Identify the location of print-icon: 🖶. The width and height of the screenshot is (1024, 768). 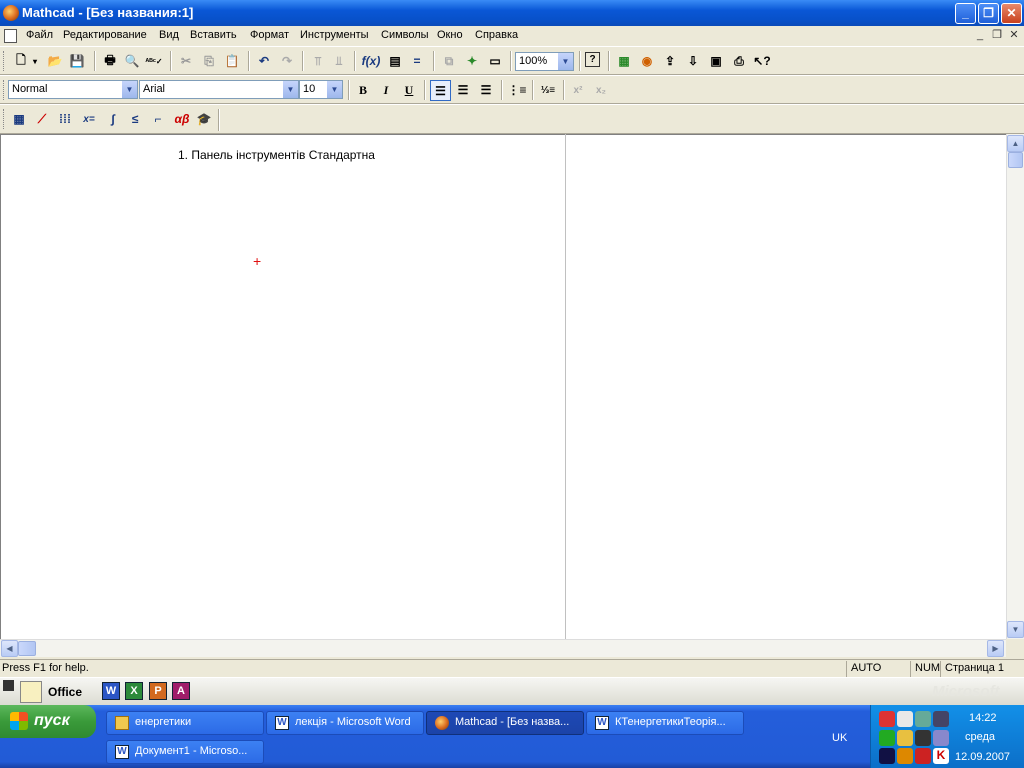
(110, 61).